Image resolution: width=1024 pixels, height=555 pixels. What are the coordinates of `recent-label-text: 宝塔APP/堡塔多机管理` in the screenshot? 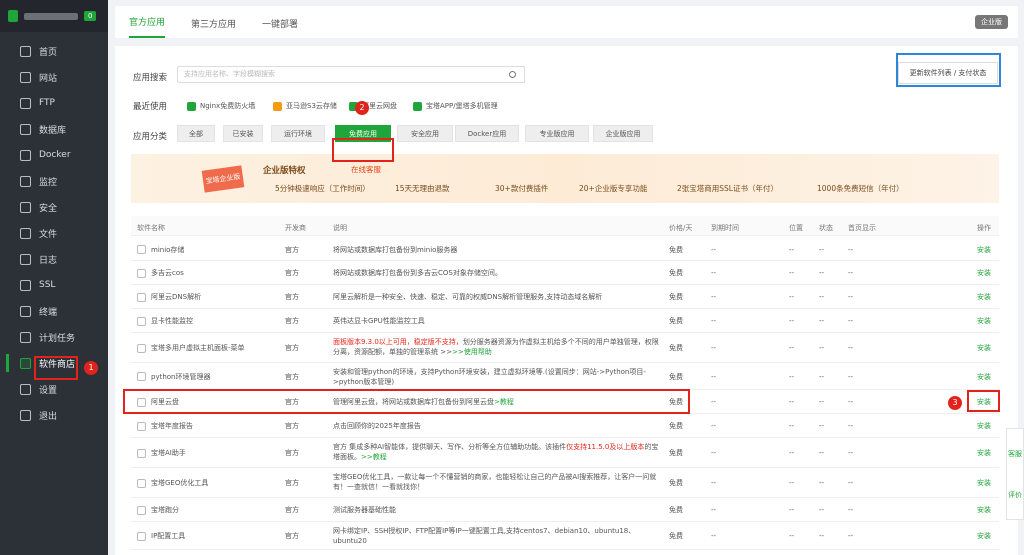 It's located at (462, 106).